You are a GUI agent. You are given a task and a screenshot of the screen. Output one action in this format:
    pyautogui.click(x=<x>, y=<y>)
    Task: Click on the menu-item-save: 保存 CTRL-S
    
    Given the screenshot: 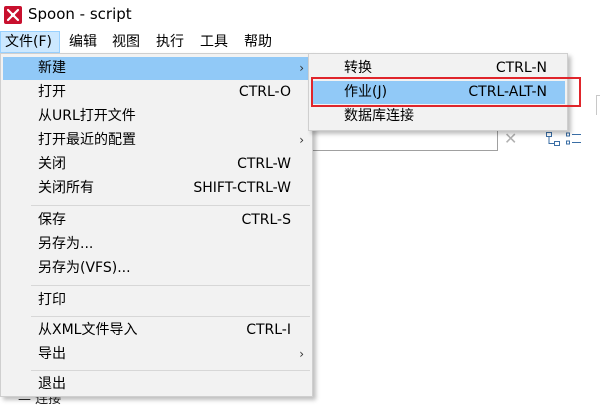 What is the action you would take?
    pyautogui.click(x=156, y=220)
    